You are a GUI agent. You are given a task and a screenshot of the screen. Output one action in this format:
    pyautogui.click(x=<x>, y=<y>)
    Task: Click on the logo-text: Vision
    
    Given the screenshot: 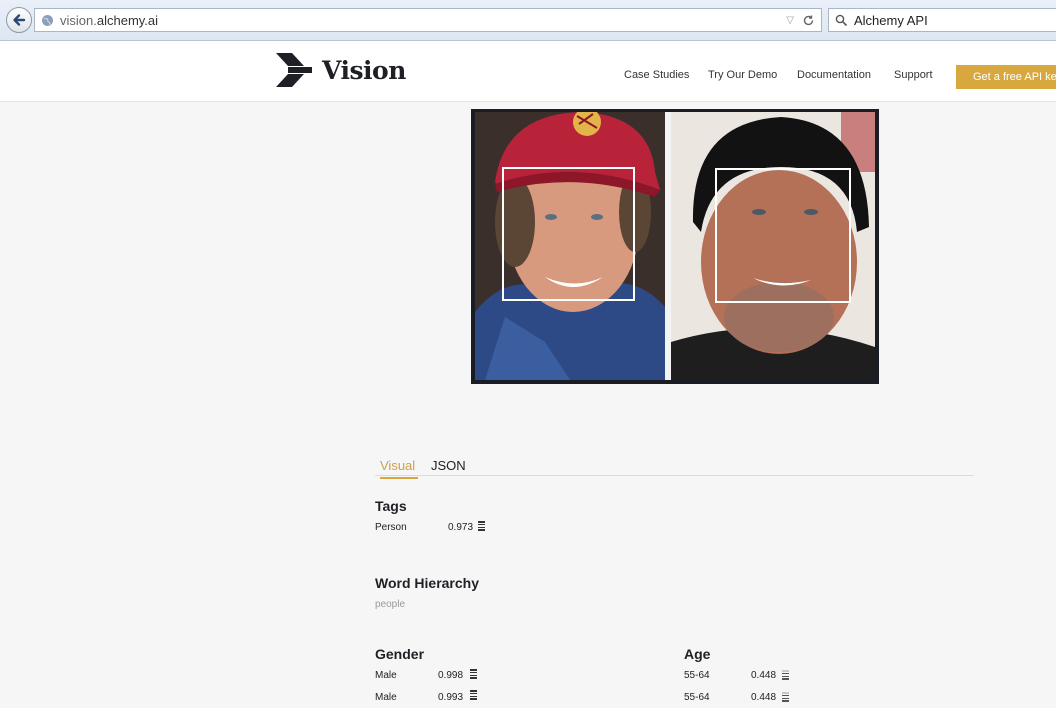 What is the action you would take?
    pyautogui.click(x=364, y=70)
    